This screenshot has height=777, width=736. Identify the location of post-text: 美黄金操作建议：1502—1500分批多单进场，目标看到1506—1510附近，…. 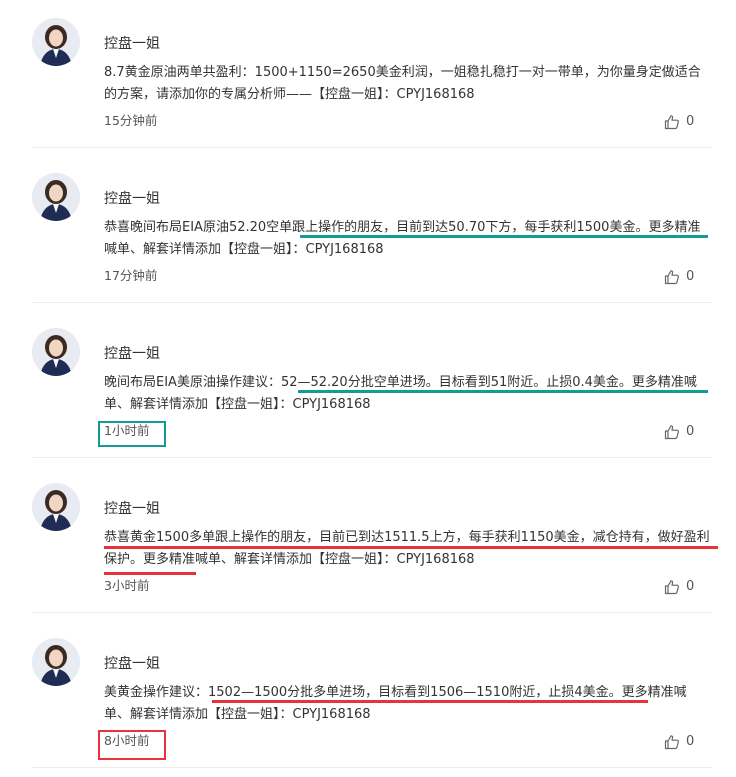
(395, 703).